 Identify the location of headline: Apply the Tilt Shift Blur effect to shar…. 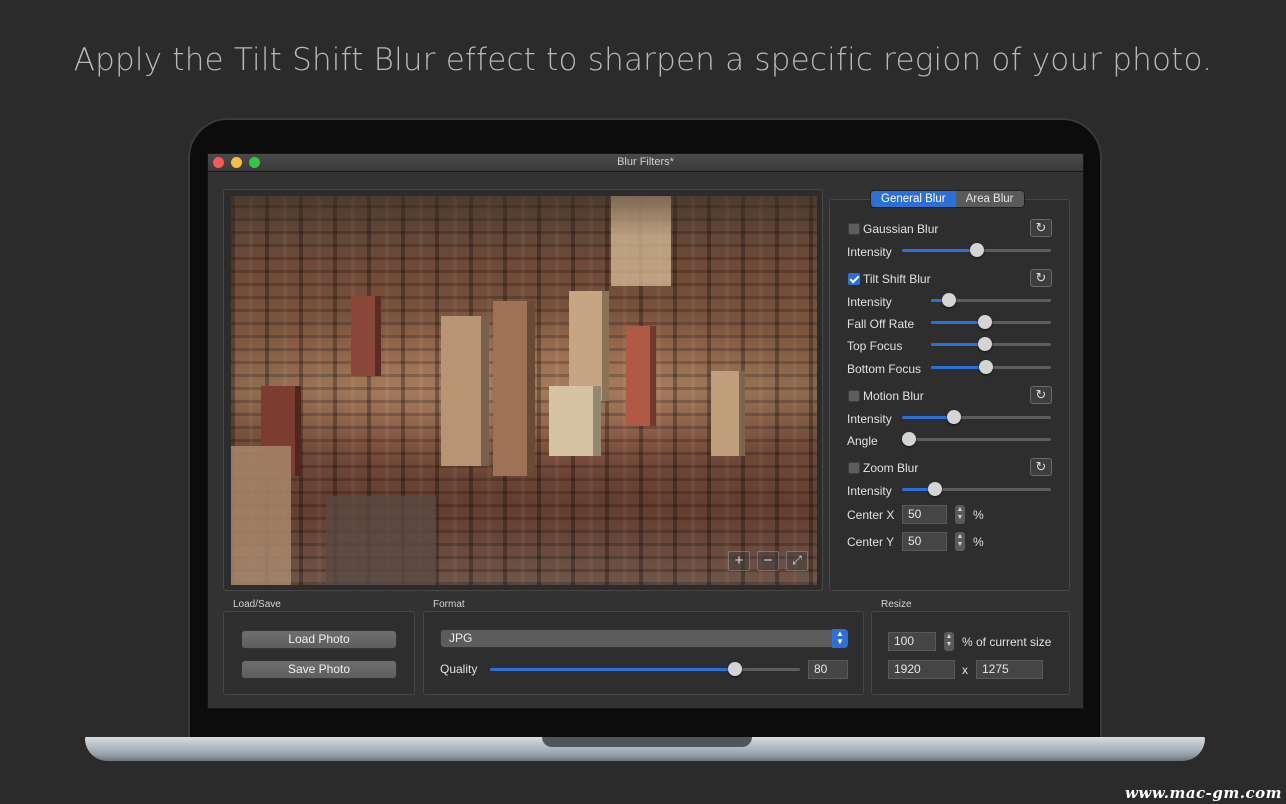
(643, 60).